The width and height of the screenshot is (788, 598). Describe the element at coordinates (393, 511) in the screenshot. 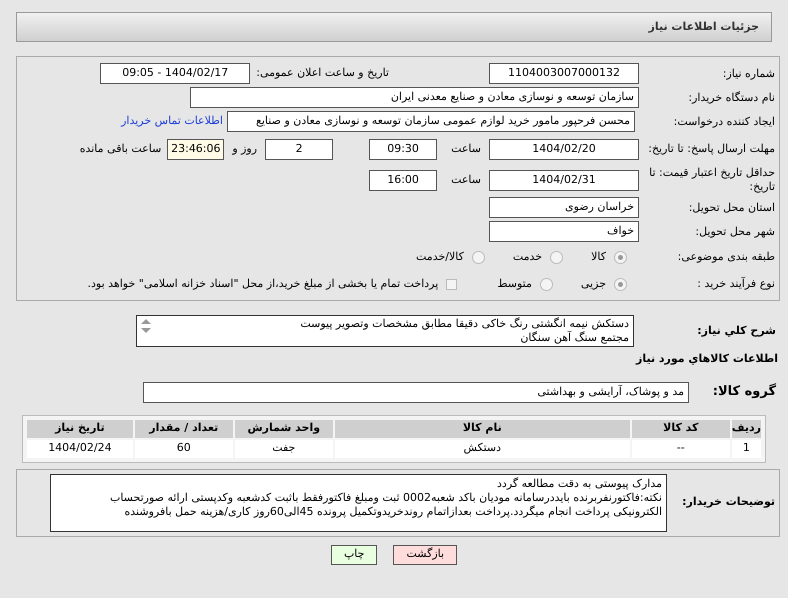

I see `notes-line: الکترونیکی پرداخت انجام میگردد.پرداخت بعدازاتمام روندخریدوتکمیل پرونده 45الی60روز کاری/هزینه حمل بافروشنده` at that location.